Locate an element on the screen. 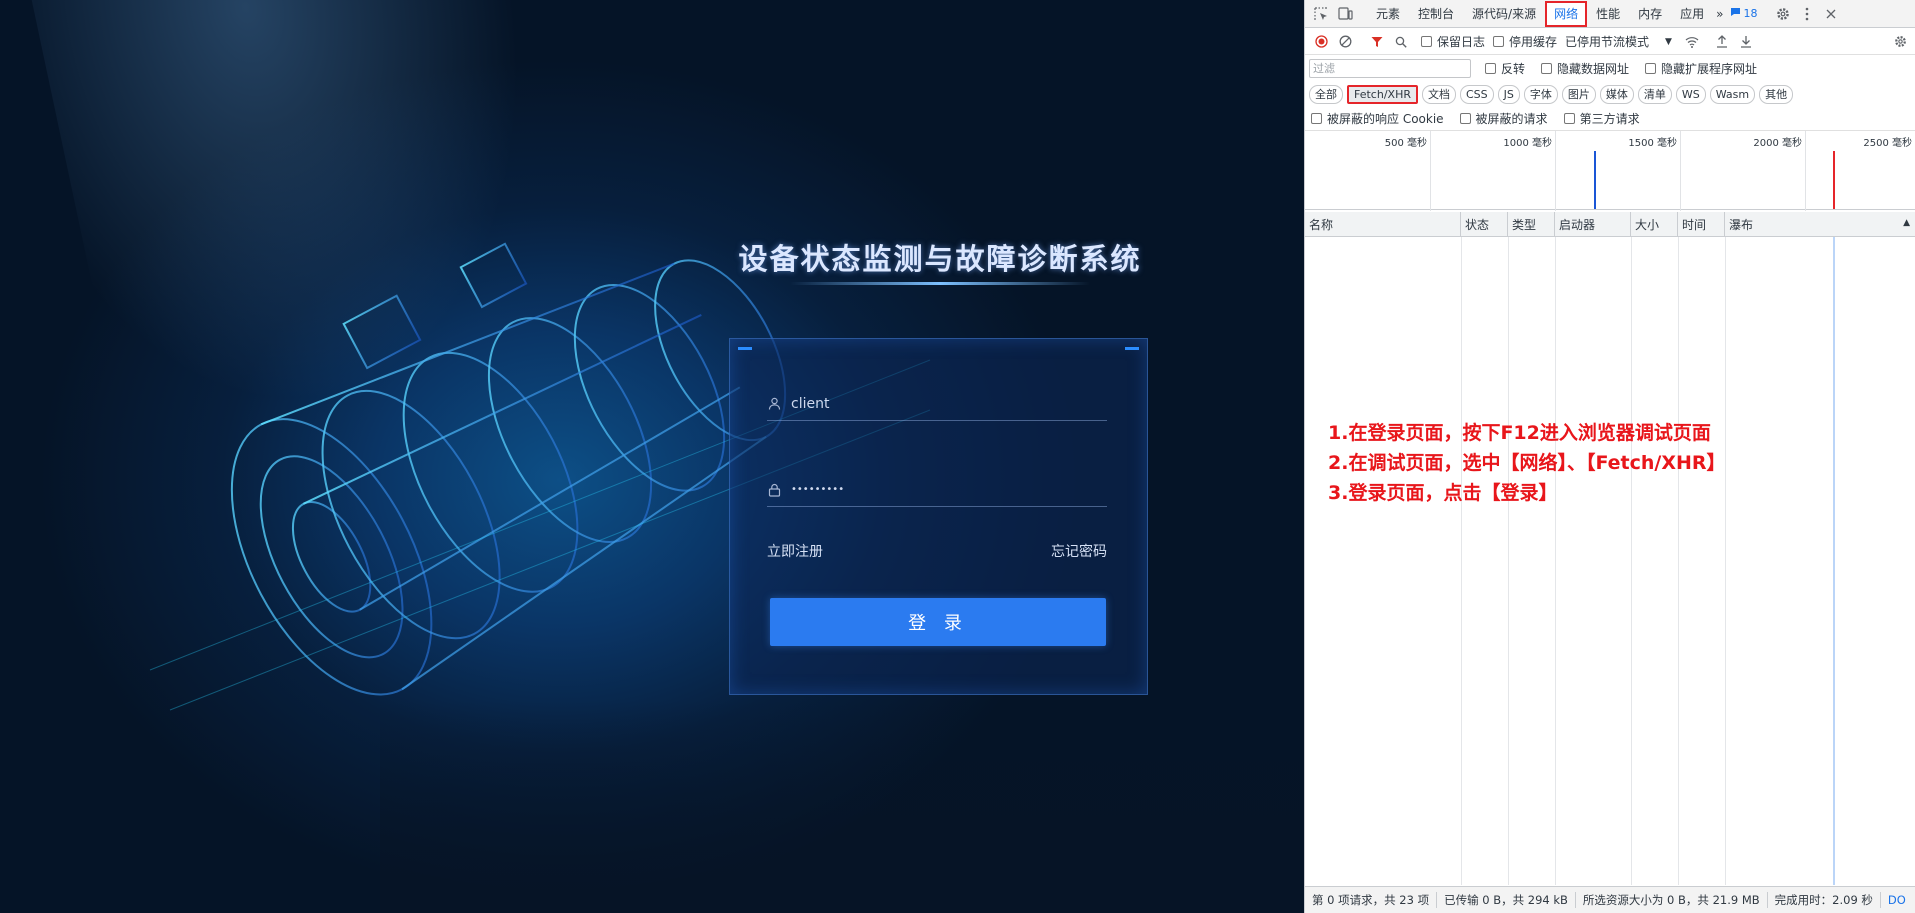 This screenshot has width=1915, height=913. type-chip-img: 图片 is located at coordinates (1578, 94).